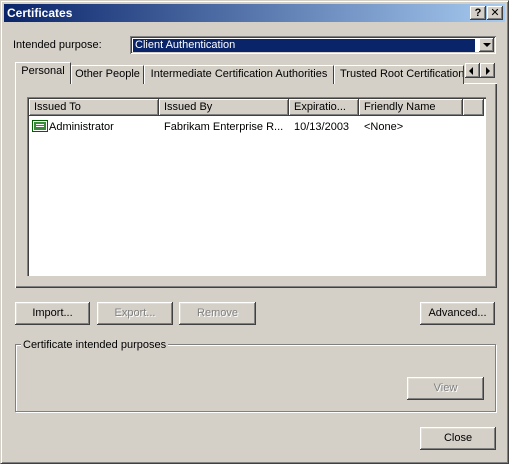 The width and height of the screenshot is (509, 464). I want to click on column-friendly-name: Friendly Name, so click(411, 107).